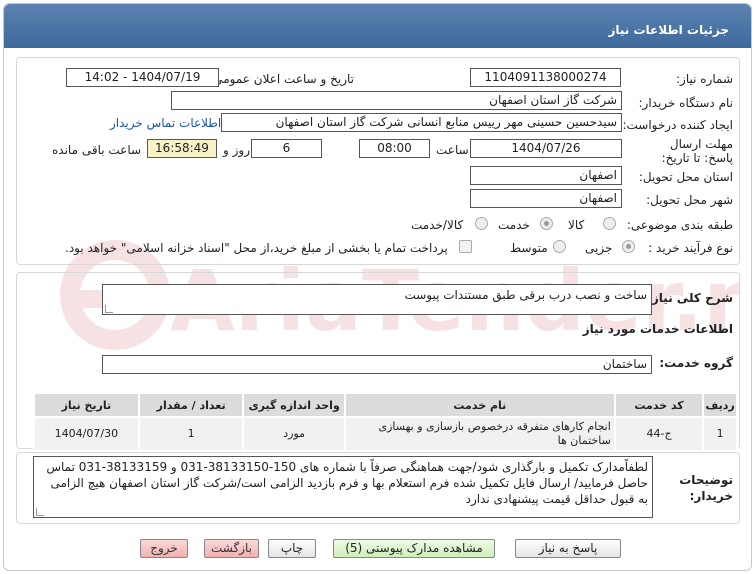 Image resolution: width=755 pixels, height=574 pixels. I want to click on category-radio-service, so click(546, 223).